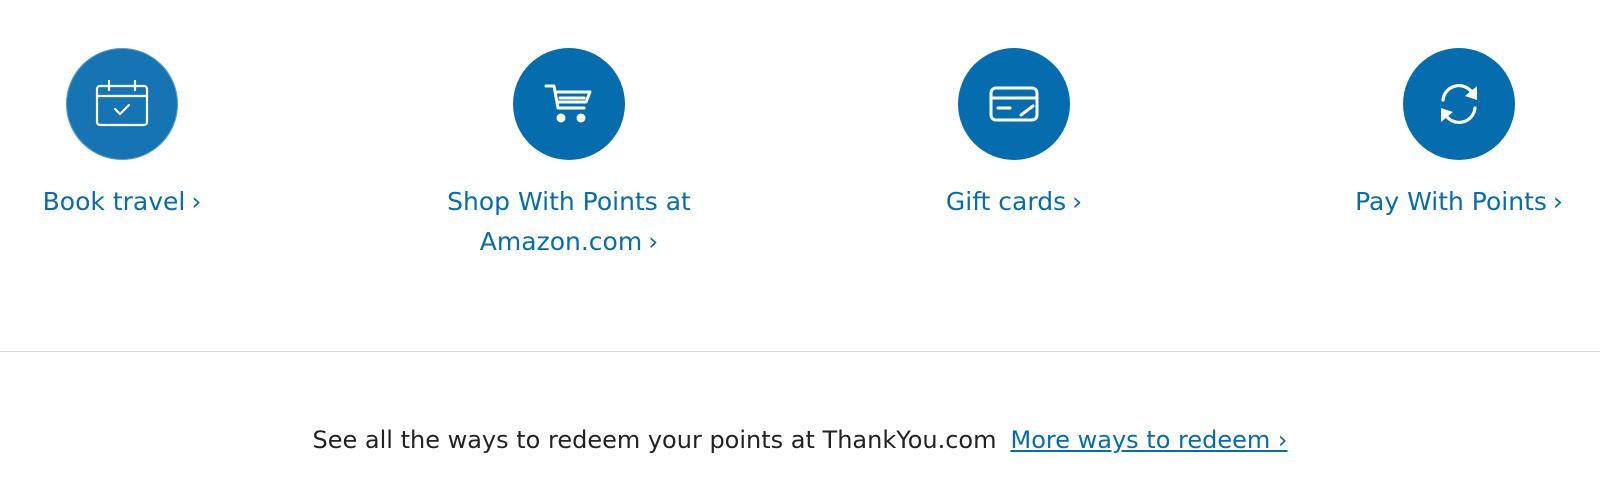 This screenshot has height=503, width=1600. Describe the element at coordinates (800, 351) in the screenshot. I see `section-divider` at that location.